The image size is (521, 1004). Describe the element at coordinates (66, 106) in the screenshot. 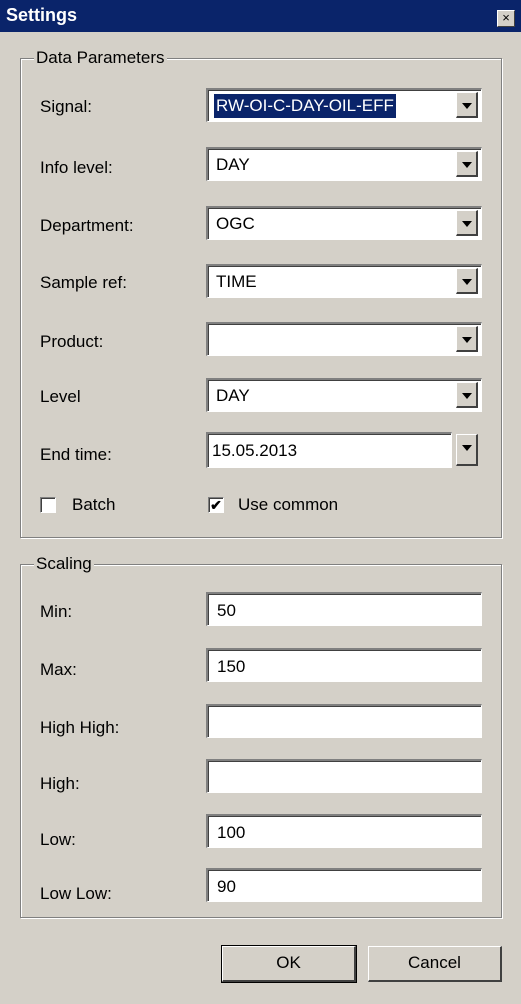

I see `signal-label: Signal:` at that location.